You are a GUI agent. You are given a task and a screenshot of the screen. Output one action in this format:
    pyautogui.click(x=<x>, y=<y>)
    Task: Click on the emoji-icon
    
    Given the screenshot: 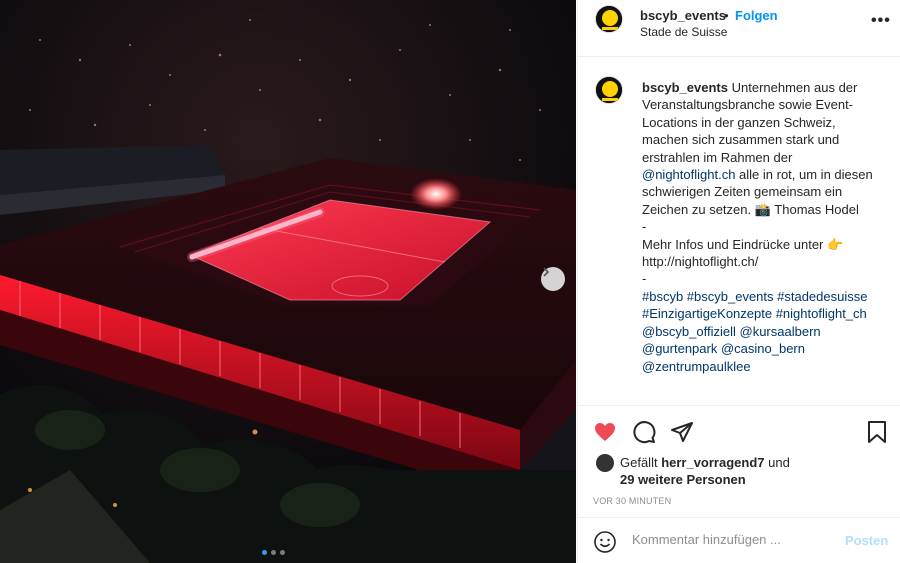 What is the action you would take?
    pyautogui.click(x=605, y=542)
    